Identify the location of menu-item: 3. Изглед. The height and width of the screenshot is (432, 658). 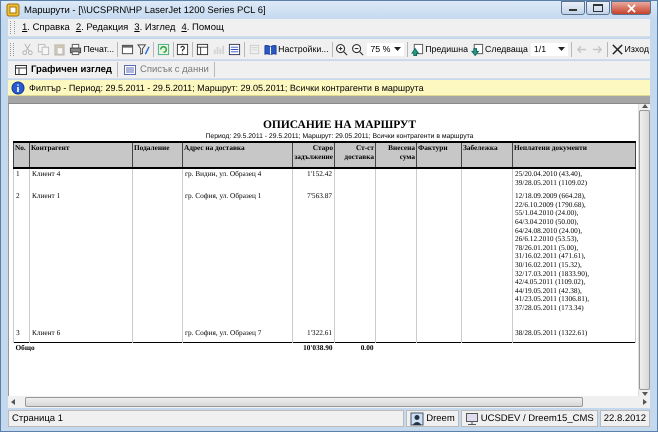
(156, 27).